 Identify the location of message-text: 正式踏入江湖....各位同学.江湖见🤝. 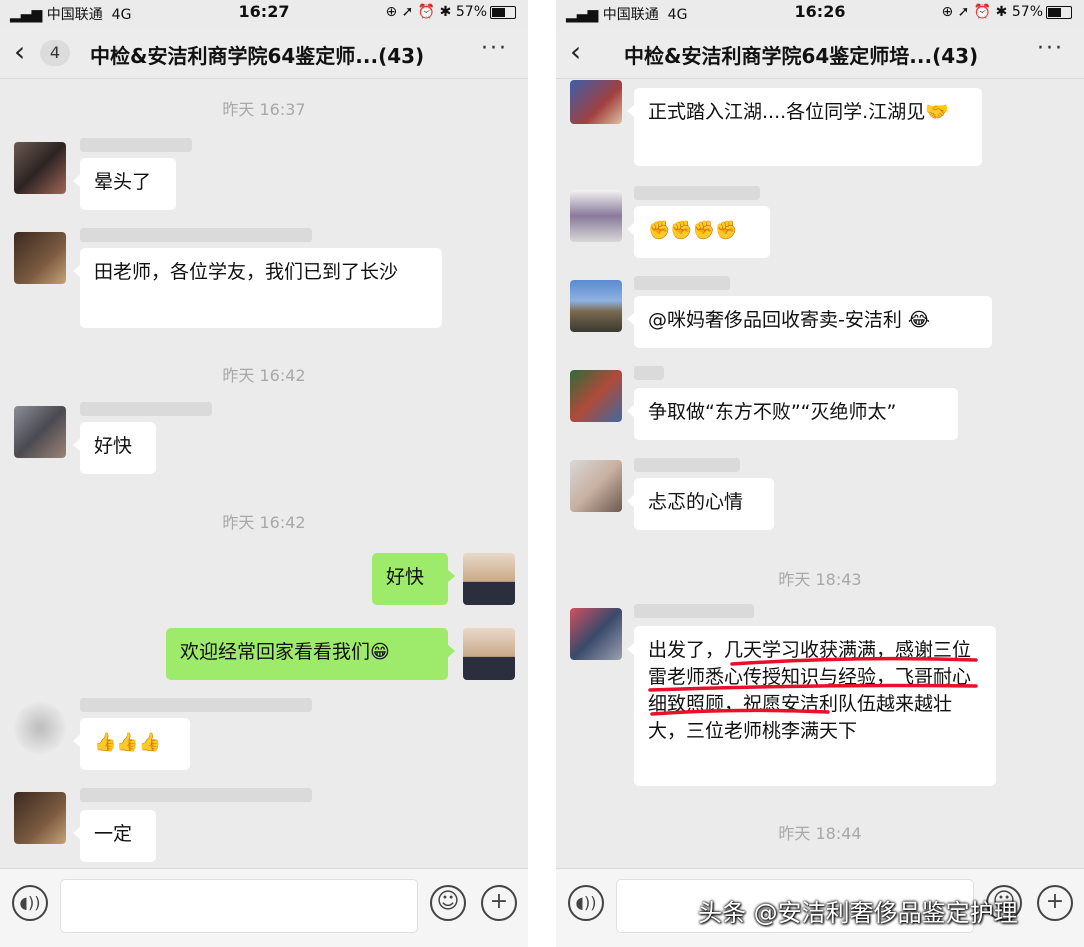
(798, 112).